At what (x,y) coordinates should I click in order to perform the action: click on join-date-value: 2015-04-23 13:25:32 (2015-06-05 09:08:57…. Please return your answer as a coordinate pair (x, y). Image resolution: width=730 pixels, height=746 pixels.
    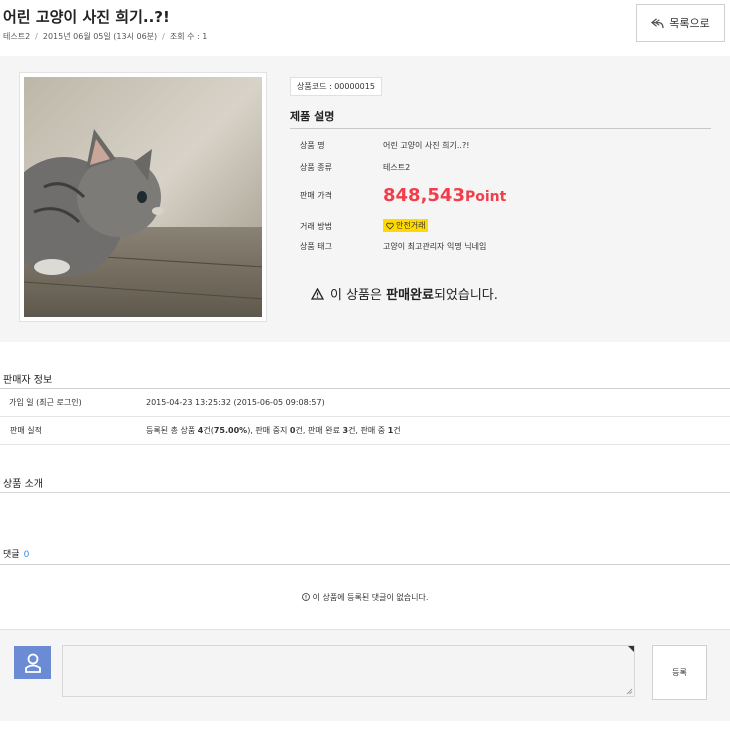
    Looking at the image, I should click on (235, 402).